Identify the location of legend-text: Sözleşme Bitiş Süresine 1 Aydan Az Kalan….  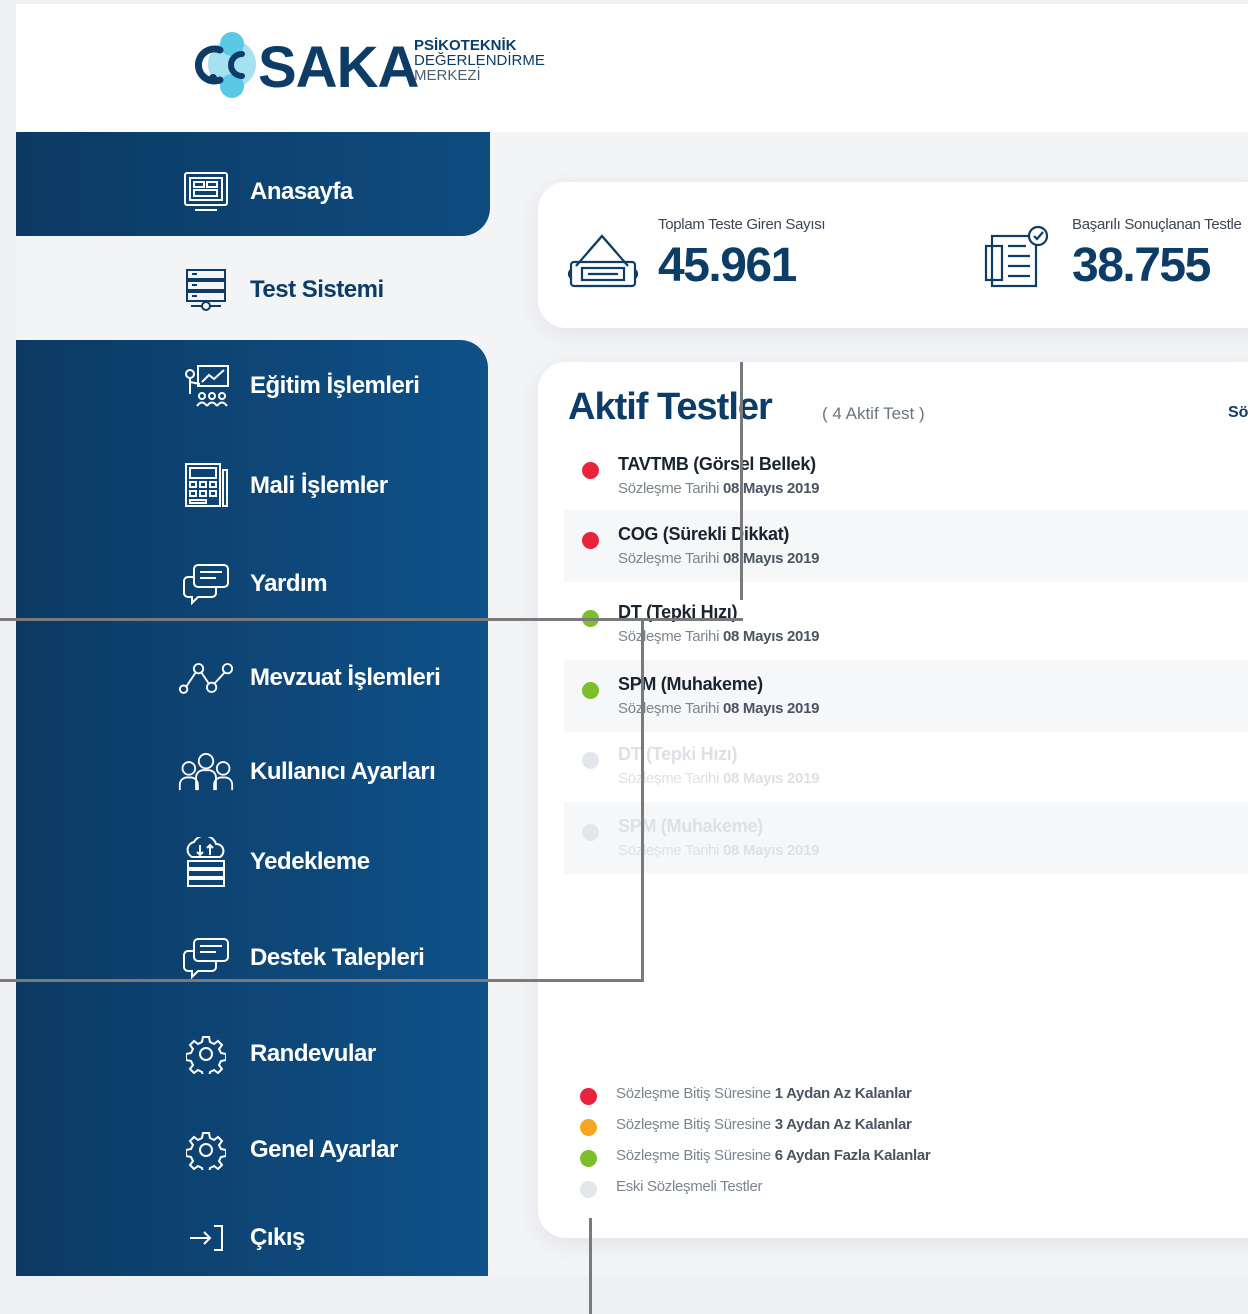
(764, 1093).